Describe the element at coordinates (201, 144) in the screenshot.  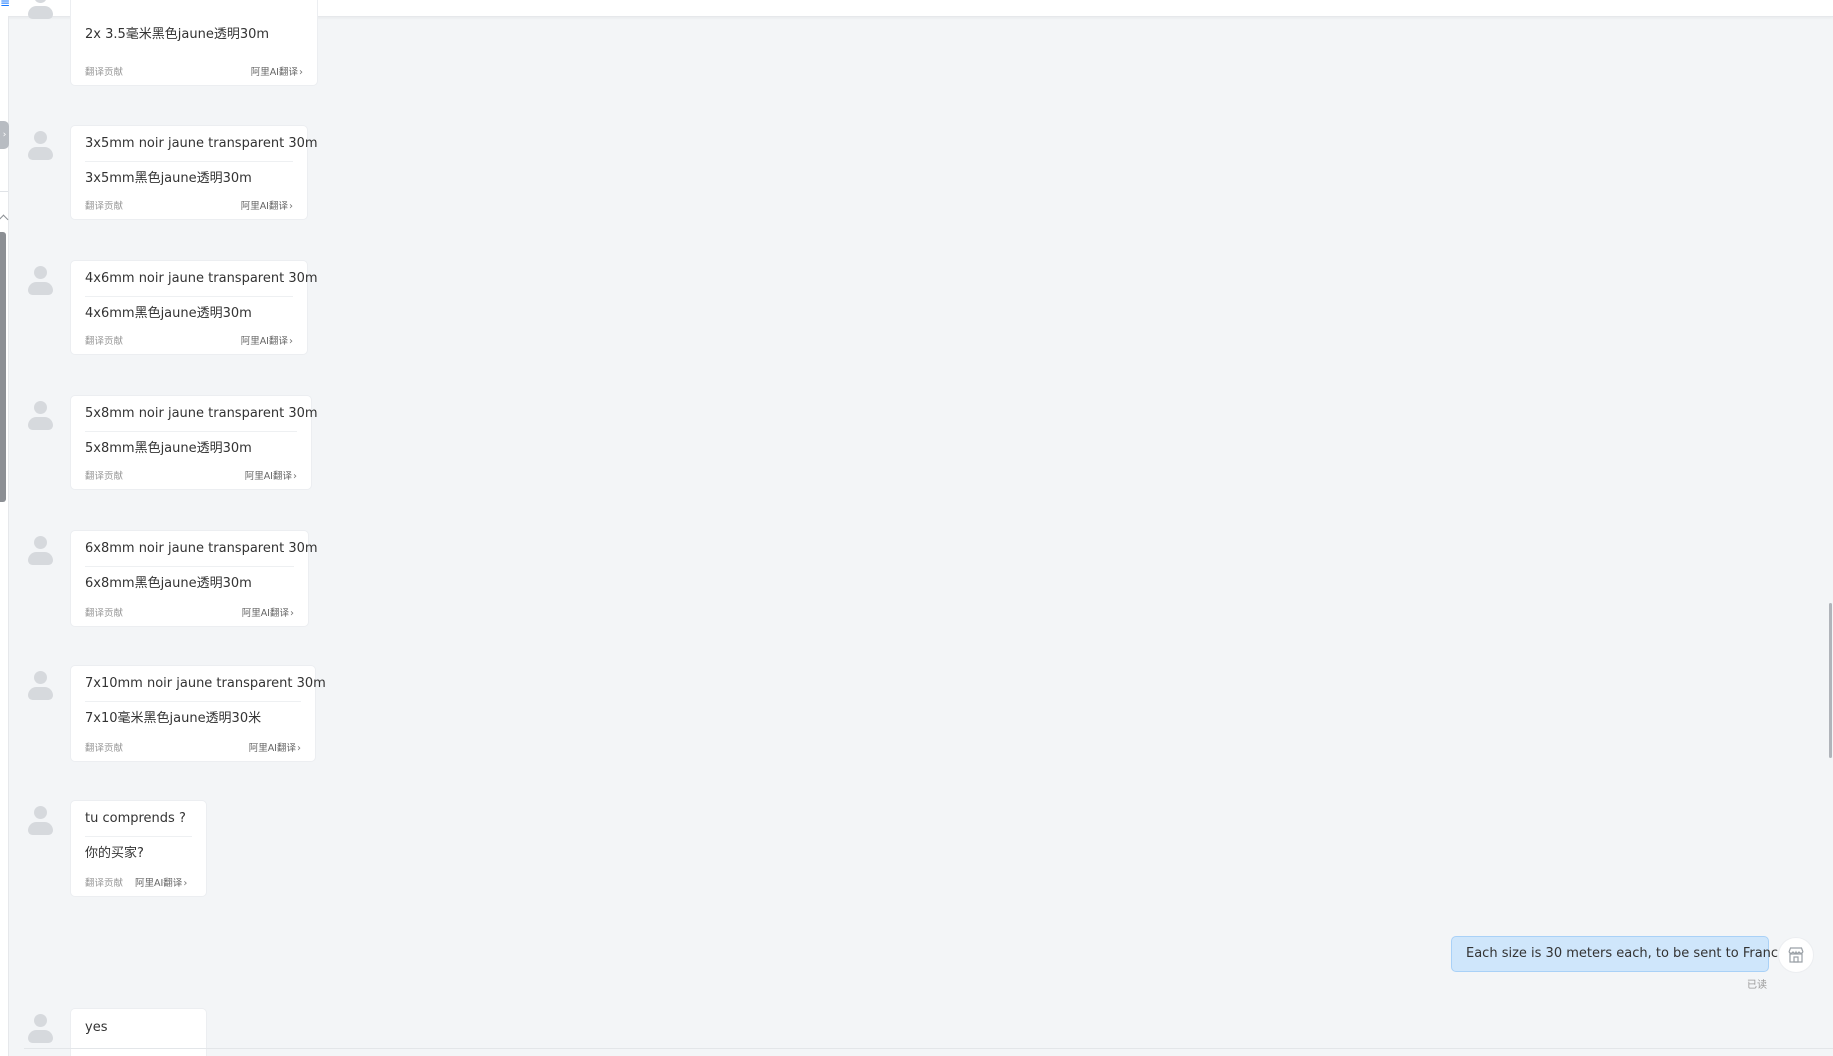
I see `message-original: 3x5mm noir jaune transparent 30m` at that location.